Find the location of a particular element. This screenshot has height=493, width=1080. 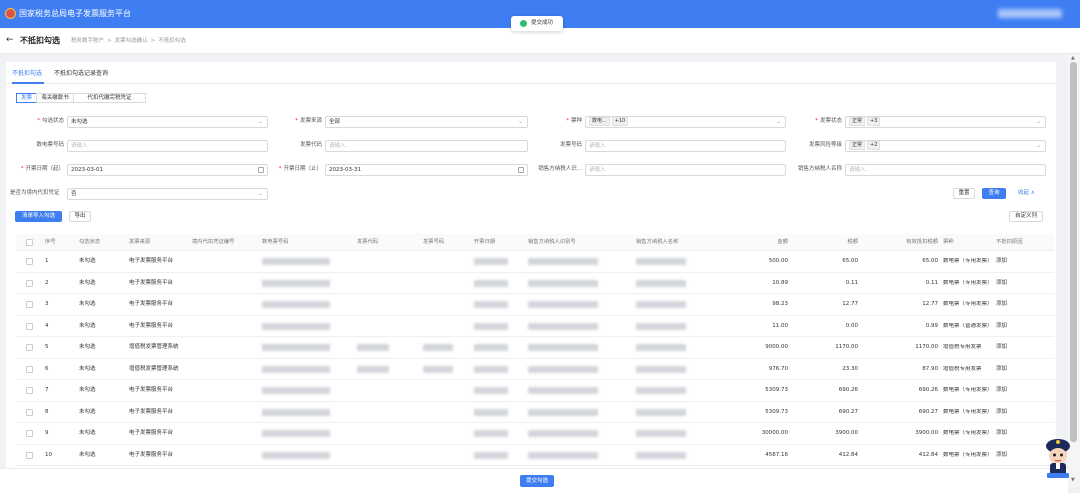

col-header: 金额 is located at coordinates (782, 242).